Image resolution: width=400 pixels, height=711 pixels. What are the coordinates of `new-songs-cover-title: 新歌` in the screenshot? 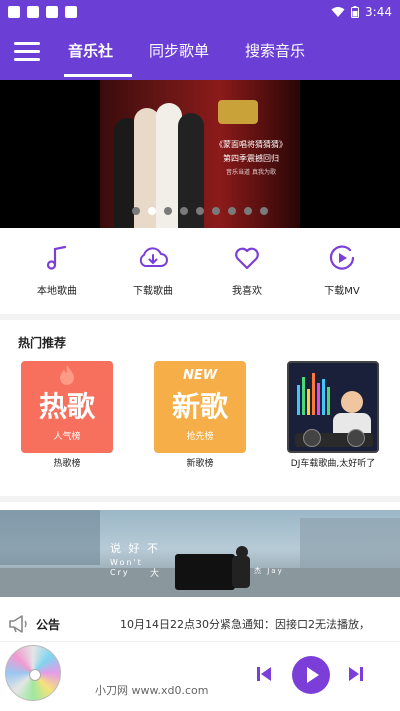 It's located at (199, 406).